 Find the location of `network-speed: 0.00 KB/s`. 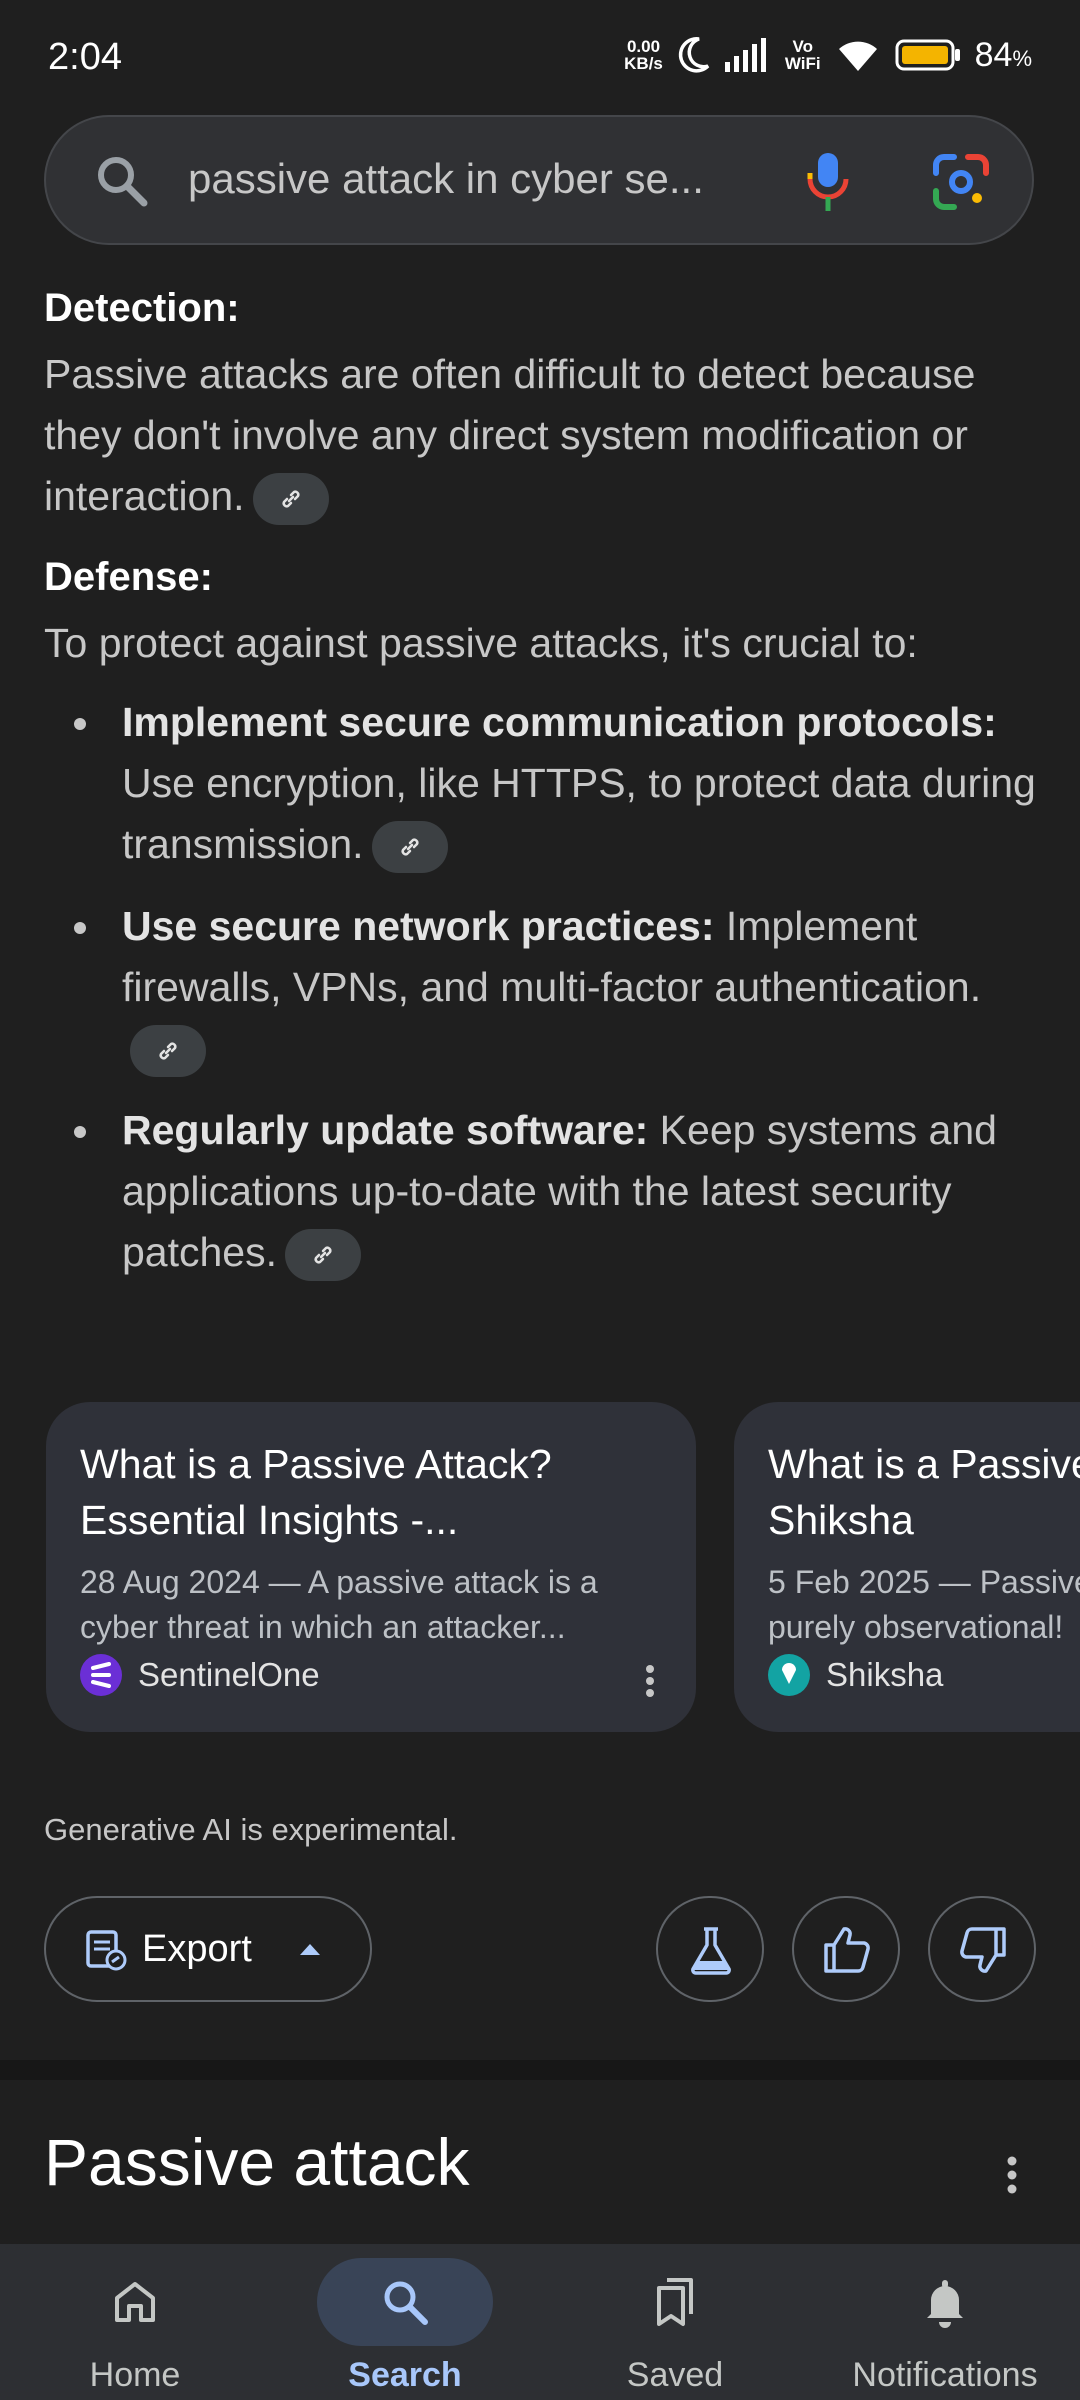

network-speed: 0.00 KB/s is located at coordinates (643, 55).